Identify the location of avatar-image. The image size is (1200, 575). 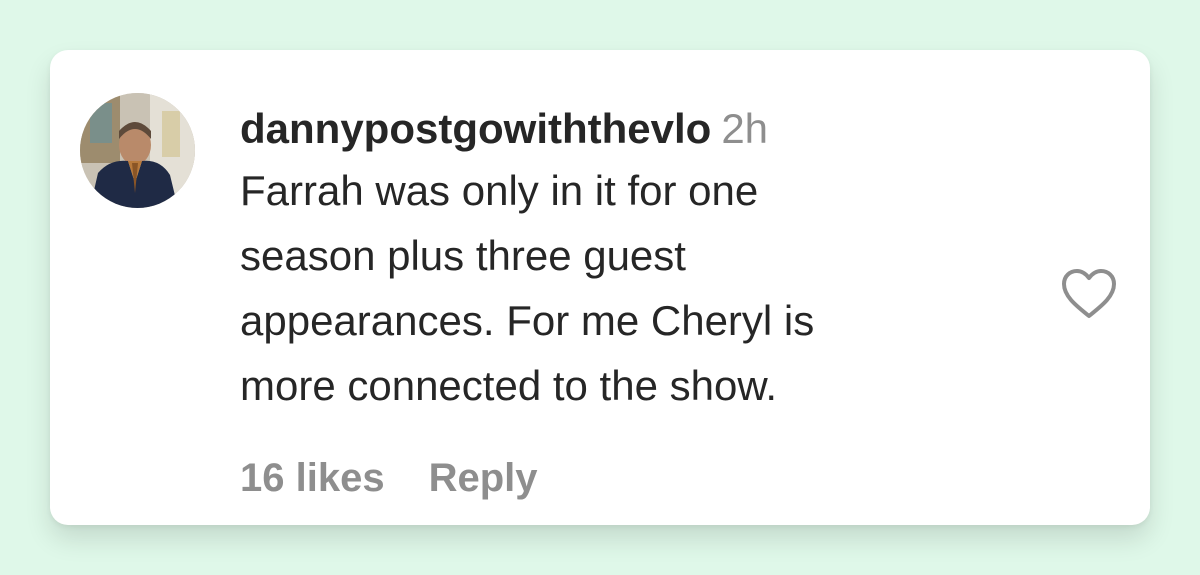
(137, 150).